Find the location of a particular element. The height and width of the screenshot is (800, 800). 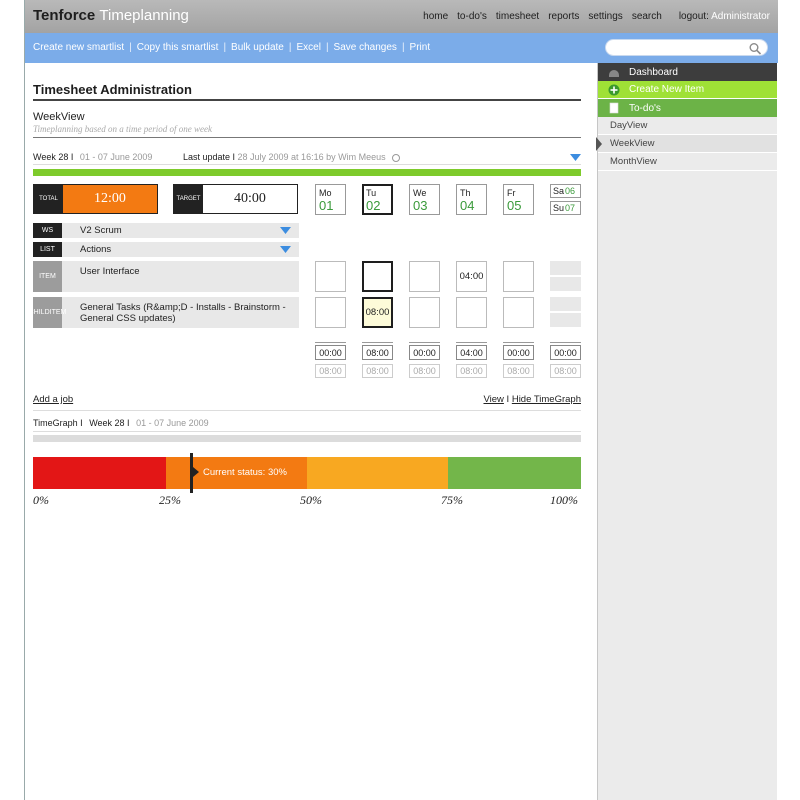

item-hours-sa is located at coordinates (565, 268).